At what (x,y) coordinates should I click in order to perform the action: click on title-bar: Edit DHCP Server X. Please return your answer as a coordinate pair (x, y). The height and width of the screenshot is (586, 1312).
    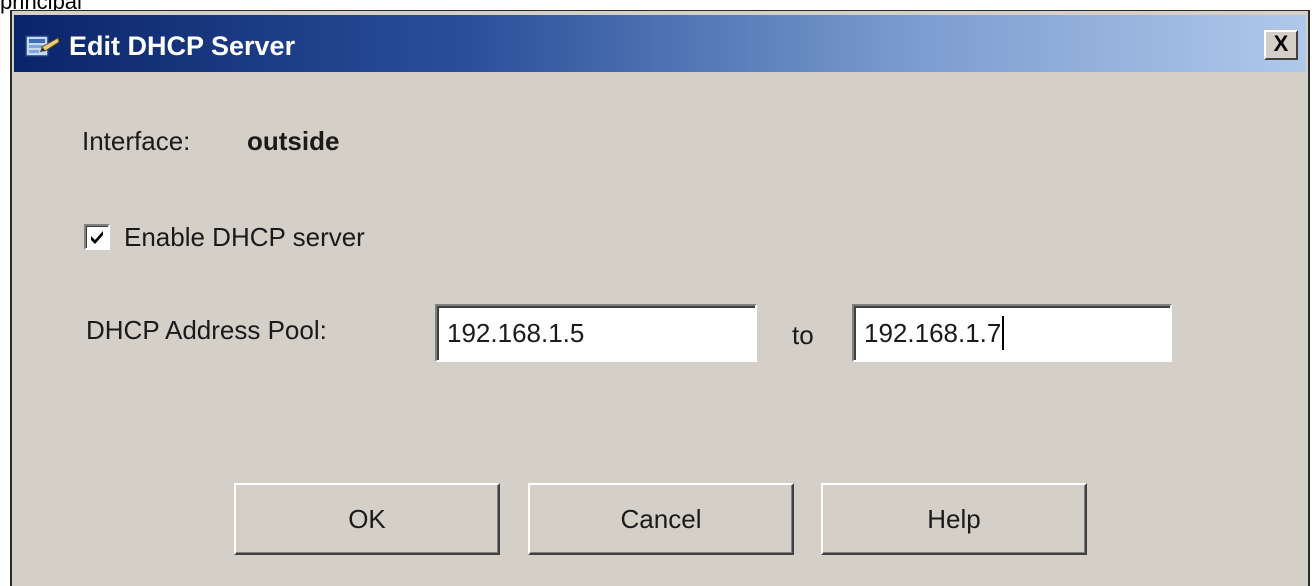
    Looking at the image, I should click on (660, 43).